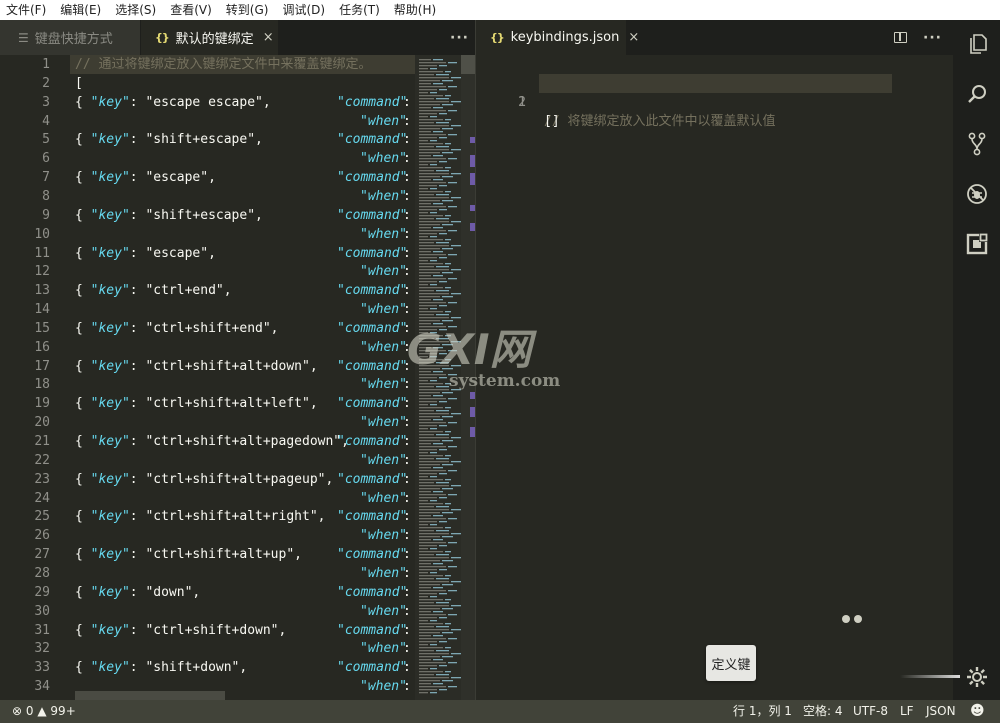 The height and width of the screenshot is (723, 1000). I want to click on source-control-button, so click(976, 144).